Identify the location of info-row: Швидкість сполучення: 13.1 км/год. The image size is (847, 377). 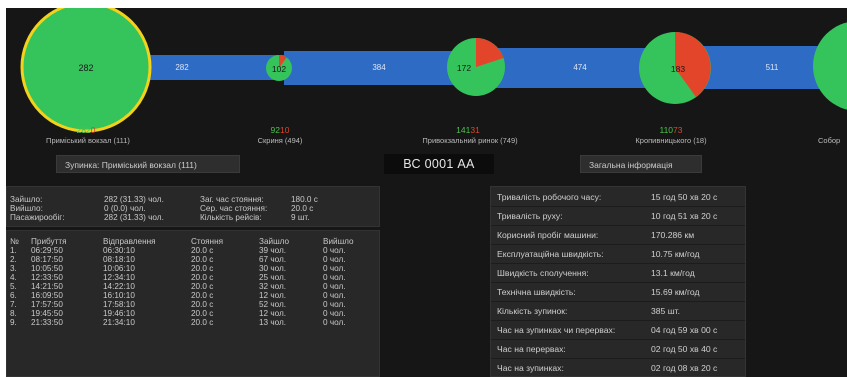
(618, 272).